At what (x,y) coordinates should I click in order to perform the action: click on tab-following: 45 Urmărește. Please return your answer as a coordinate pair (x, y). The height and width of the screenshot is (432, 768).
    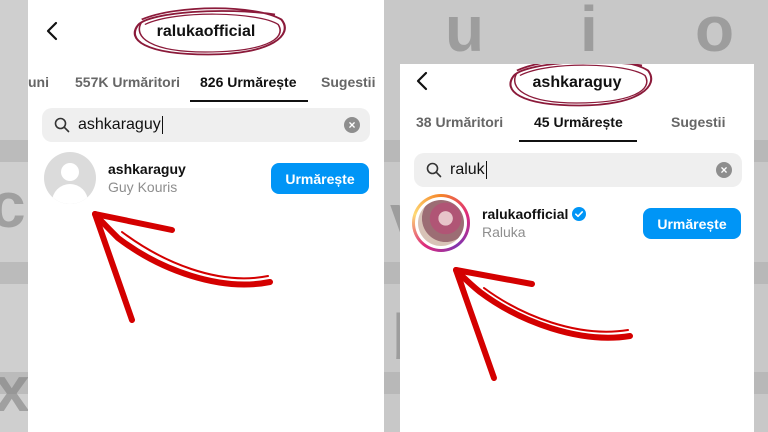
    Looking at the image, I should click on (578, 122).